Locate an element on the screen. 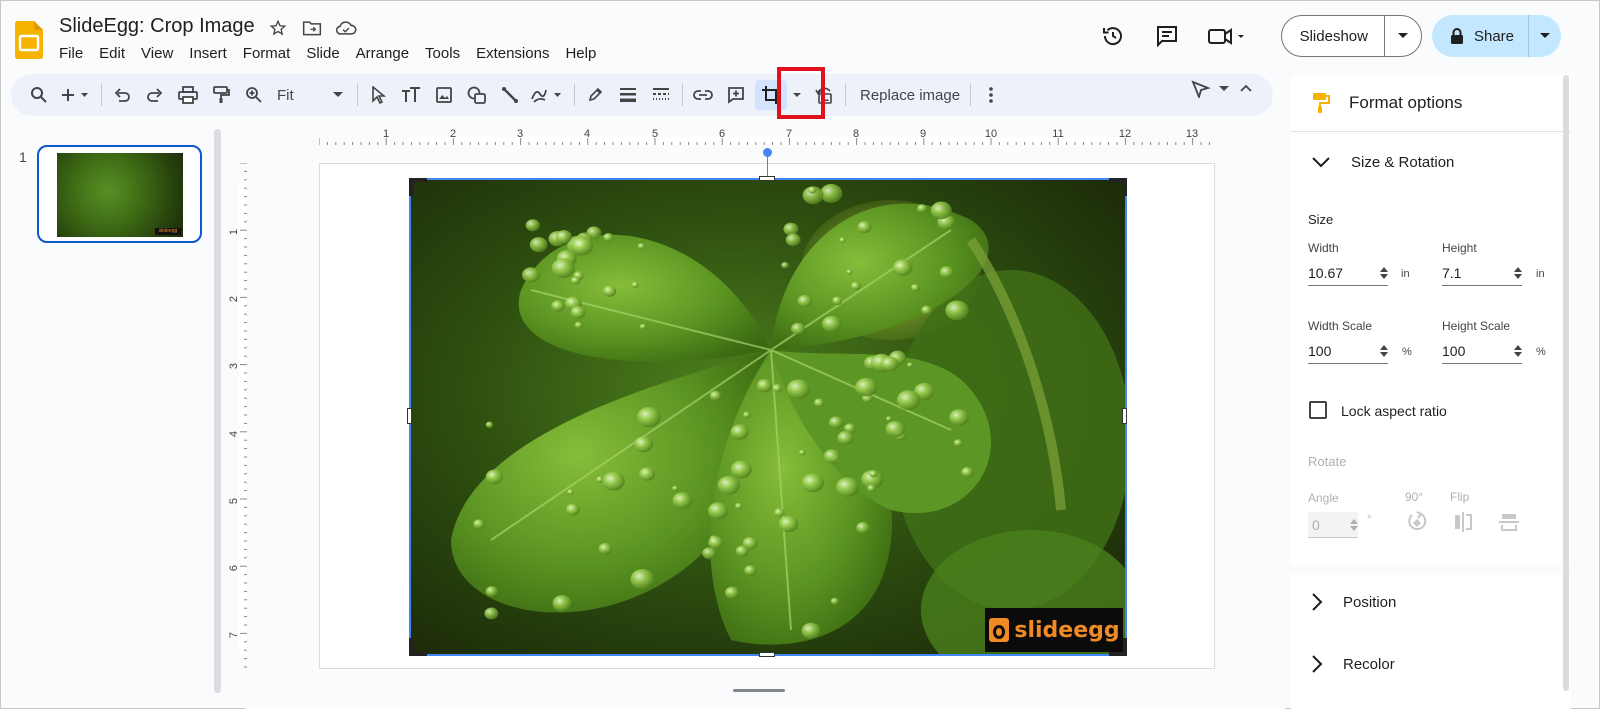 The image size is (1600, 709). redo-icon is located at coordinates (155, 95).